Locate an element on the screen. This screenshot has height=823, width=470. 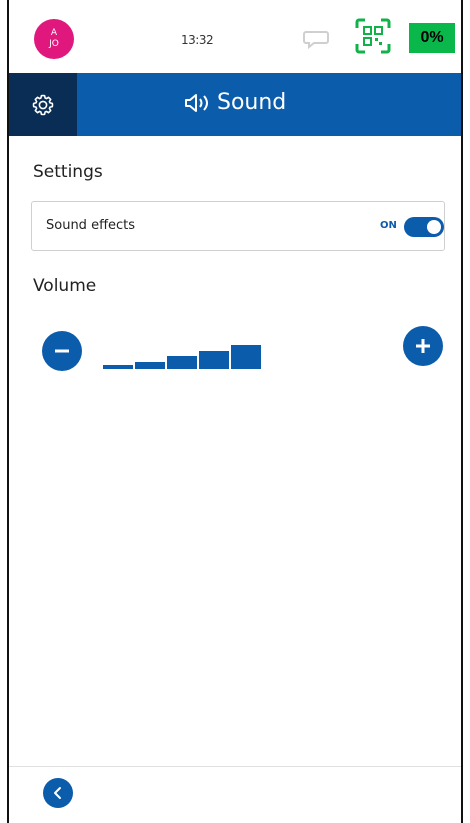
speaker-icon is located at coordinates (196, 102).